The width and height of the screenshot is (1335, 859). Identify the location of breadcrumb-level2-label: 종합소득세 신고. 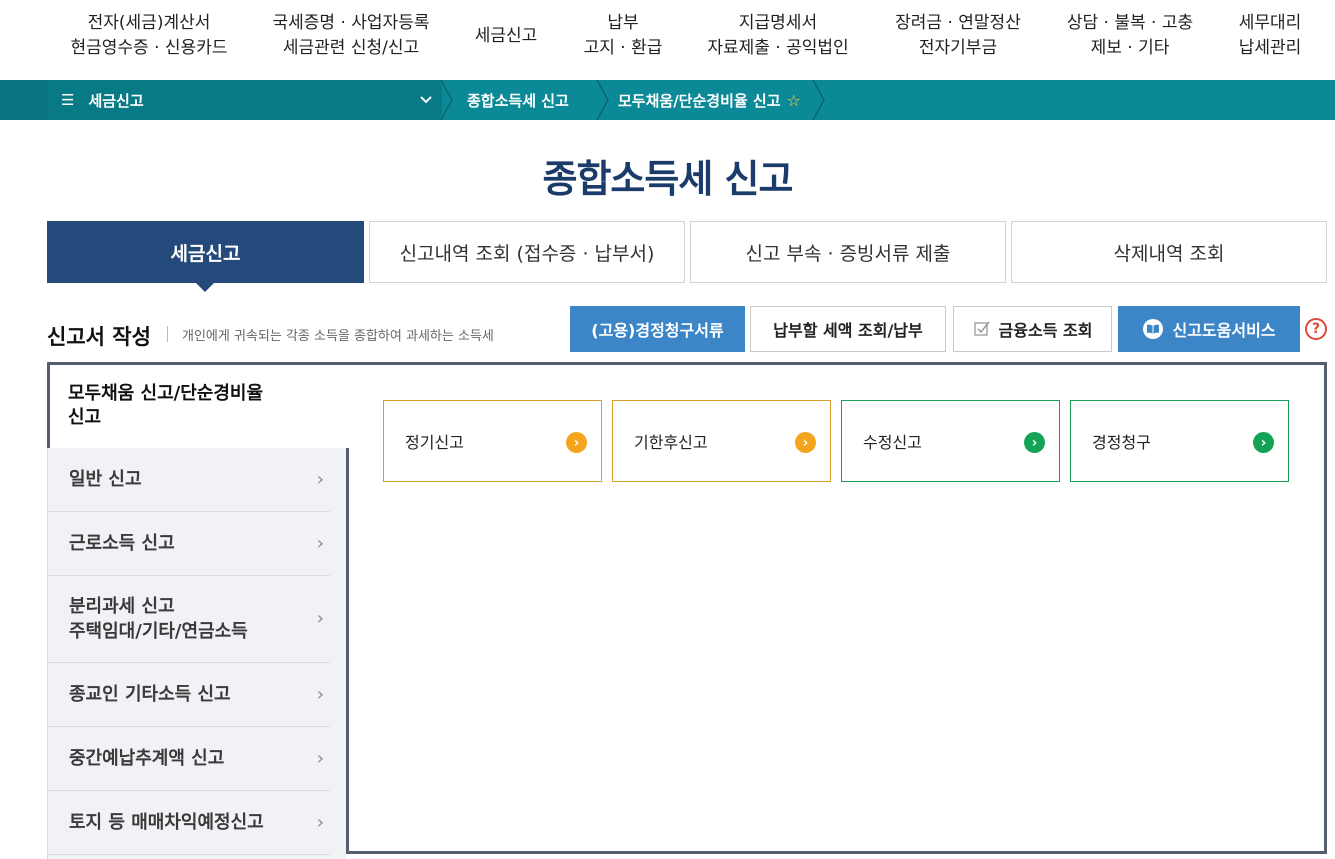
(518, 100).